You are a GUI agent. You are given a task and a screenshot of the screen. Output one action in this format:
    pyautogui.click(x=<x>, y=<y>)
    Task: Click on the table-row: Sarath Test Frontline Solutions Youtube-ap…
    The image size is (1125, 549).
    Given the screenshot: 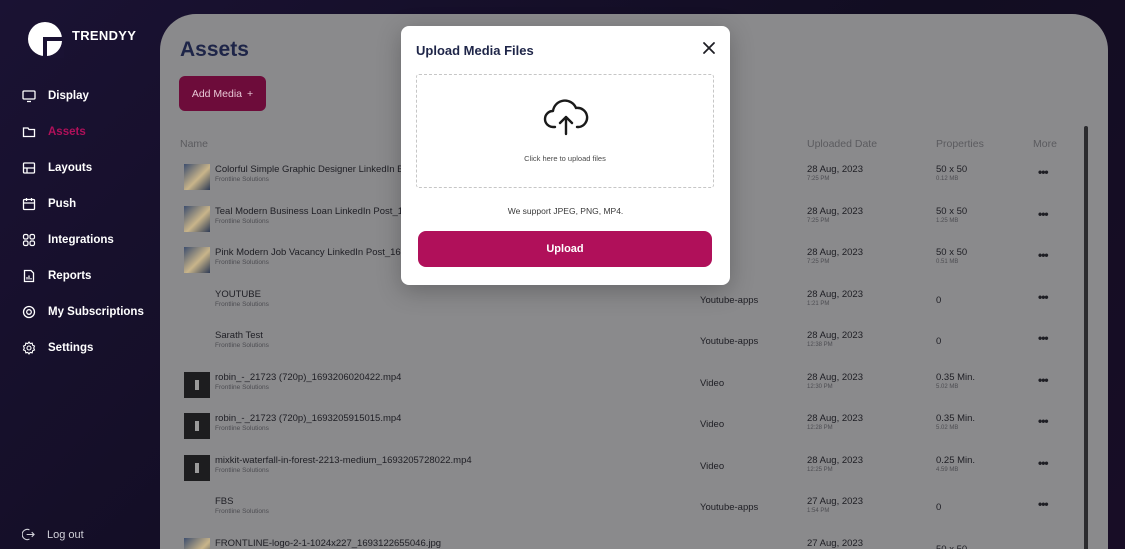 What is the action you would take?
    pyautogui.click(x=634, y=346)
    